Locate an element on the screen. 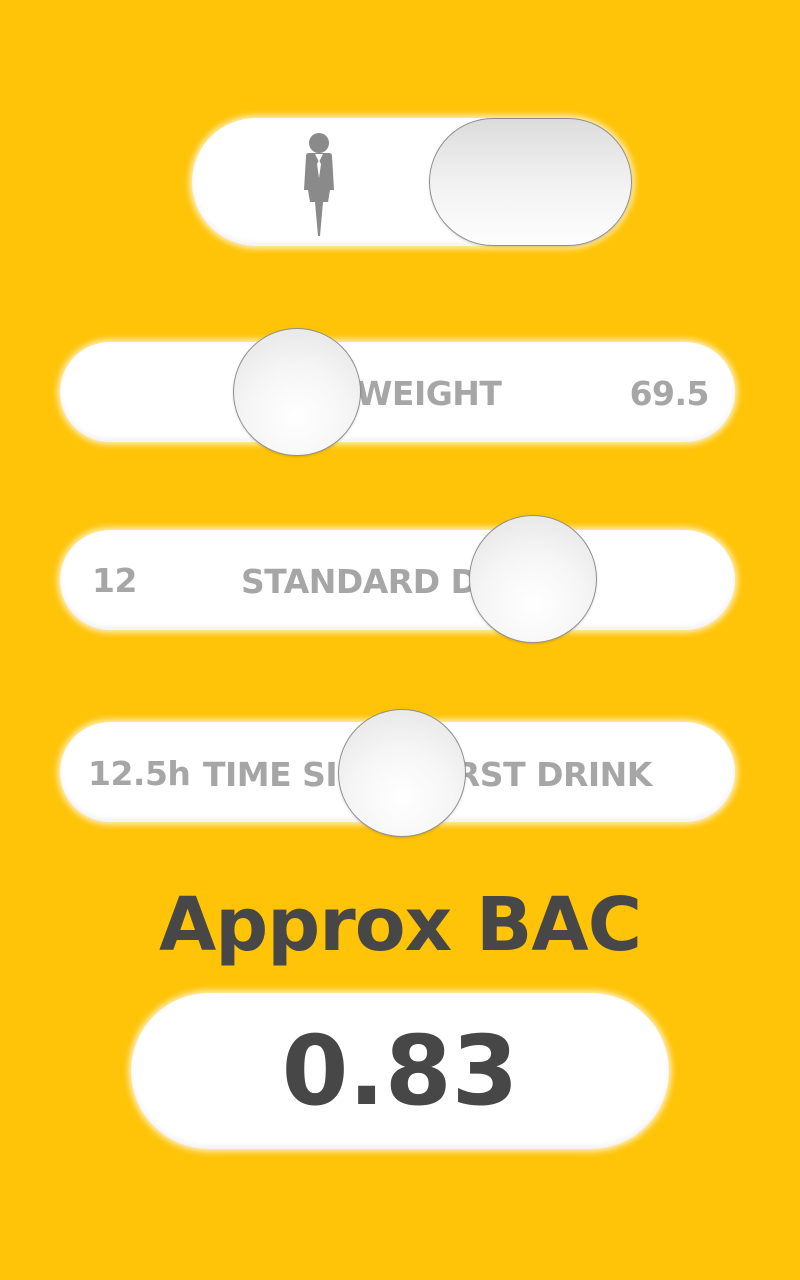 The height and width of the screenshot is (1280, 800). gender-toggle is located at coordinates (412, 182).